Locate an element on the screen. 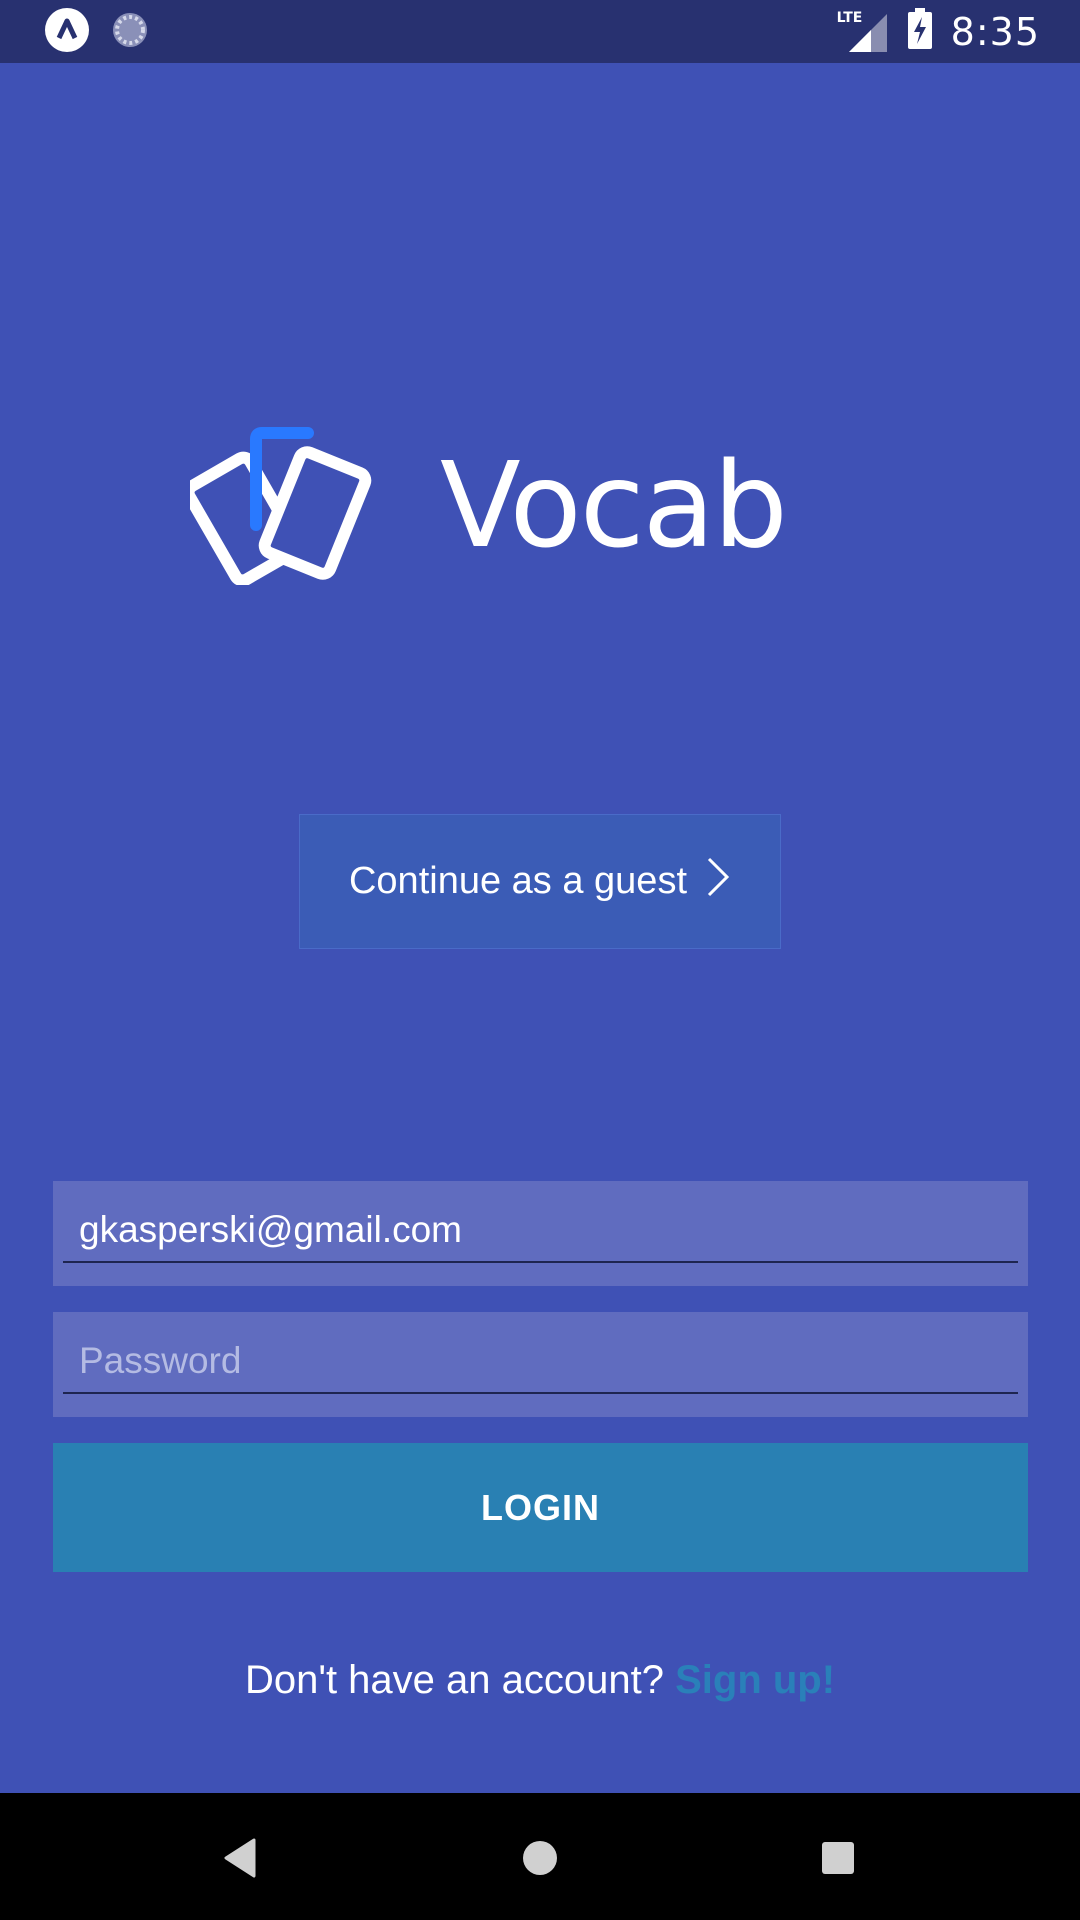 This screenshot has width=1080, height=1920. navigation-bar is located at coordinates (540, 1856).